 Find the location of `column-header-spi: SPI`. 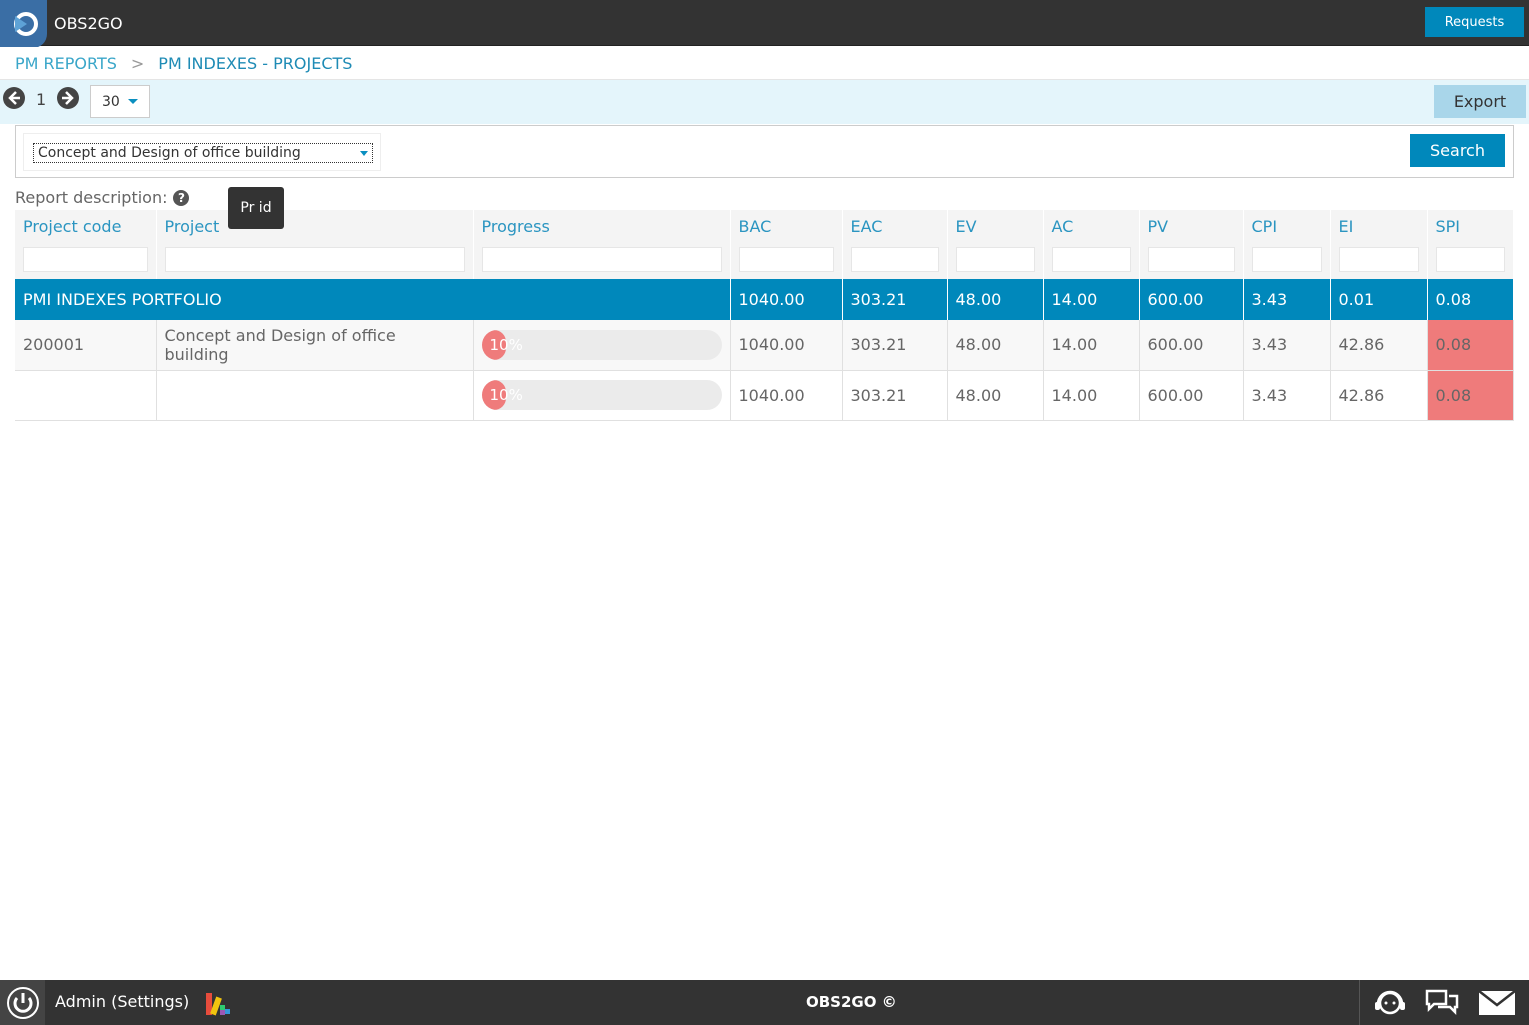

column-header-spi: SPI is located at coordinates (1470, 226).